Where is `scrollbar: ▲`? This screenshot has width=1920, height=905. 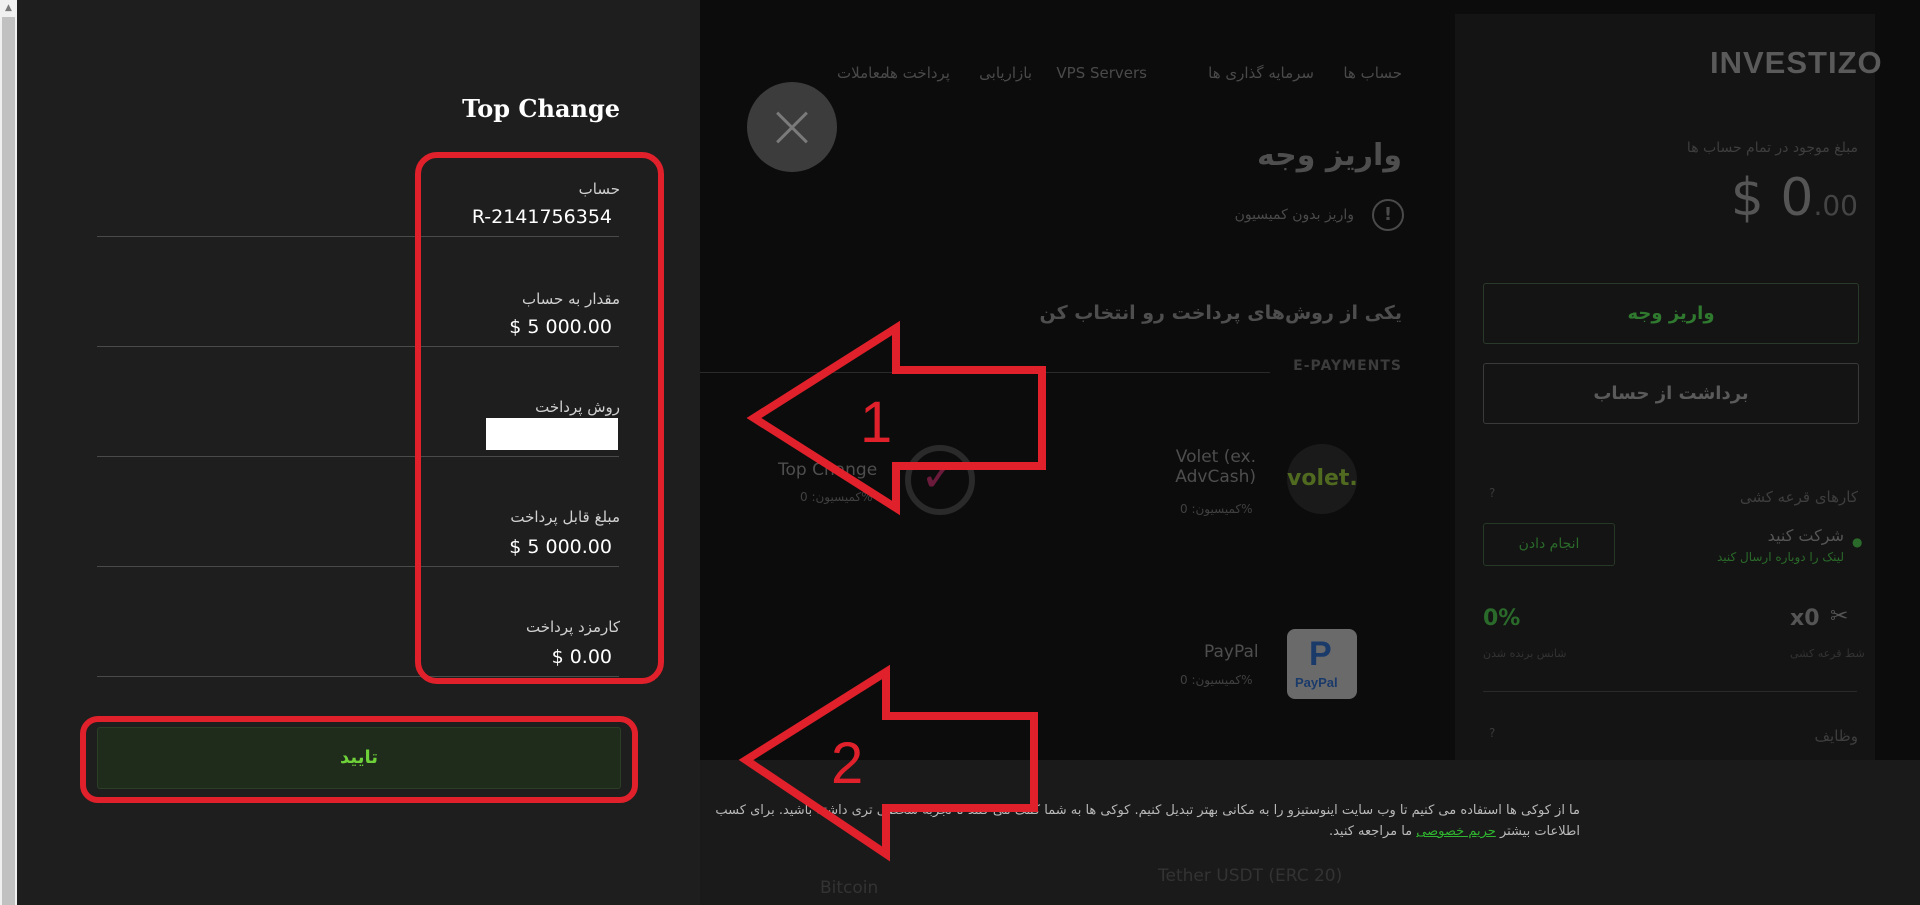 scrollbar: ▲ is located at coordinates (8, 452).